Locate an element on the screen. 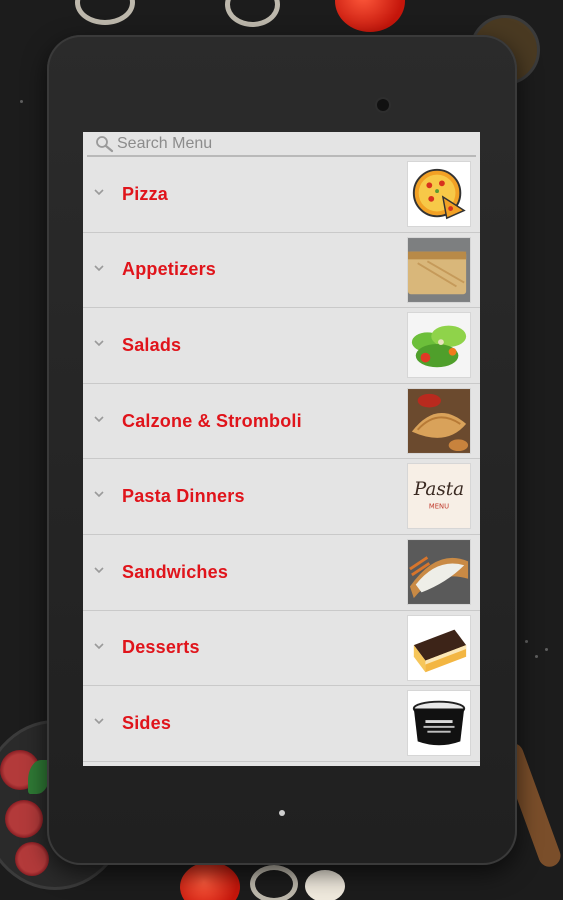 This screenshot has height=900, width=563. sides-cup-image is located at coordinates (439, 723).